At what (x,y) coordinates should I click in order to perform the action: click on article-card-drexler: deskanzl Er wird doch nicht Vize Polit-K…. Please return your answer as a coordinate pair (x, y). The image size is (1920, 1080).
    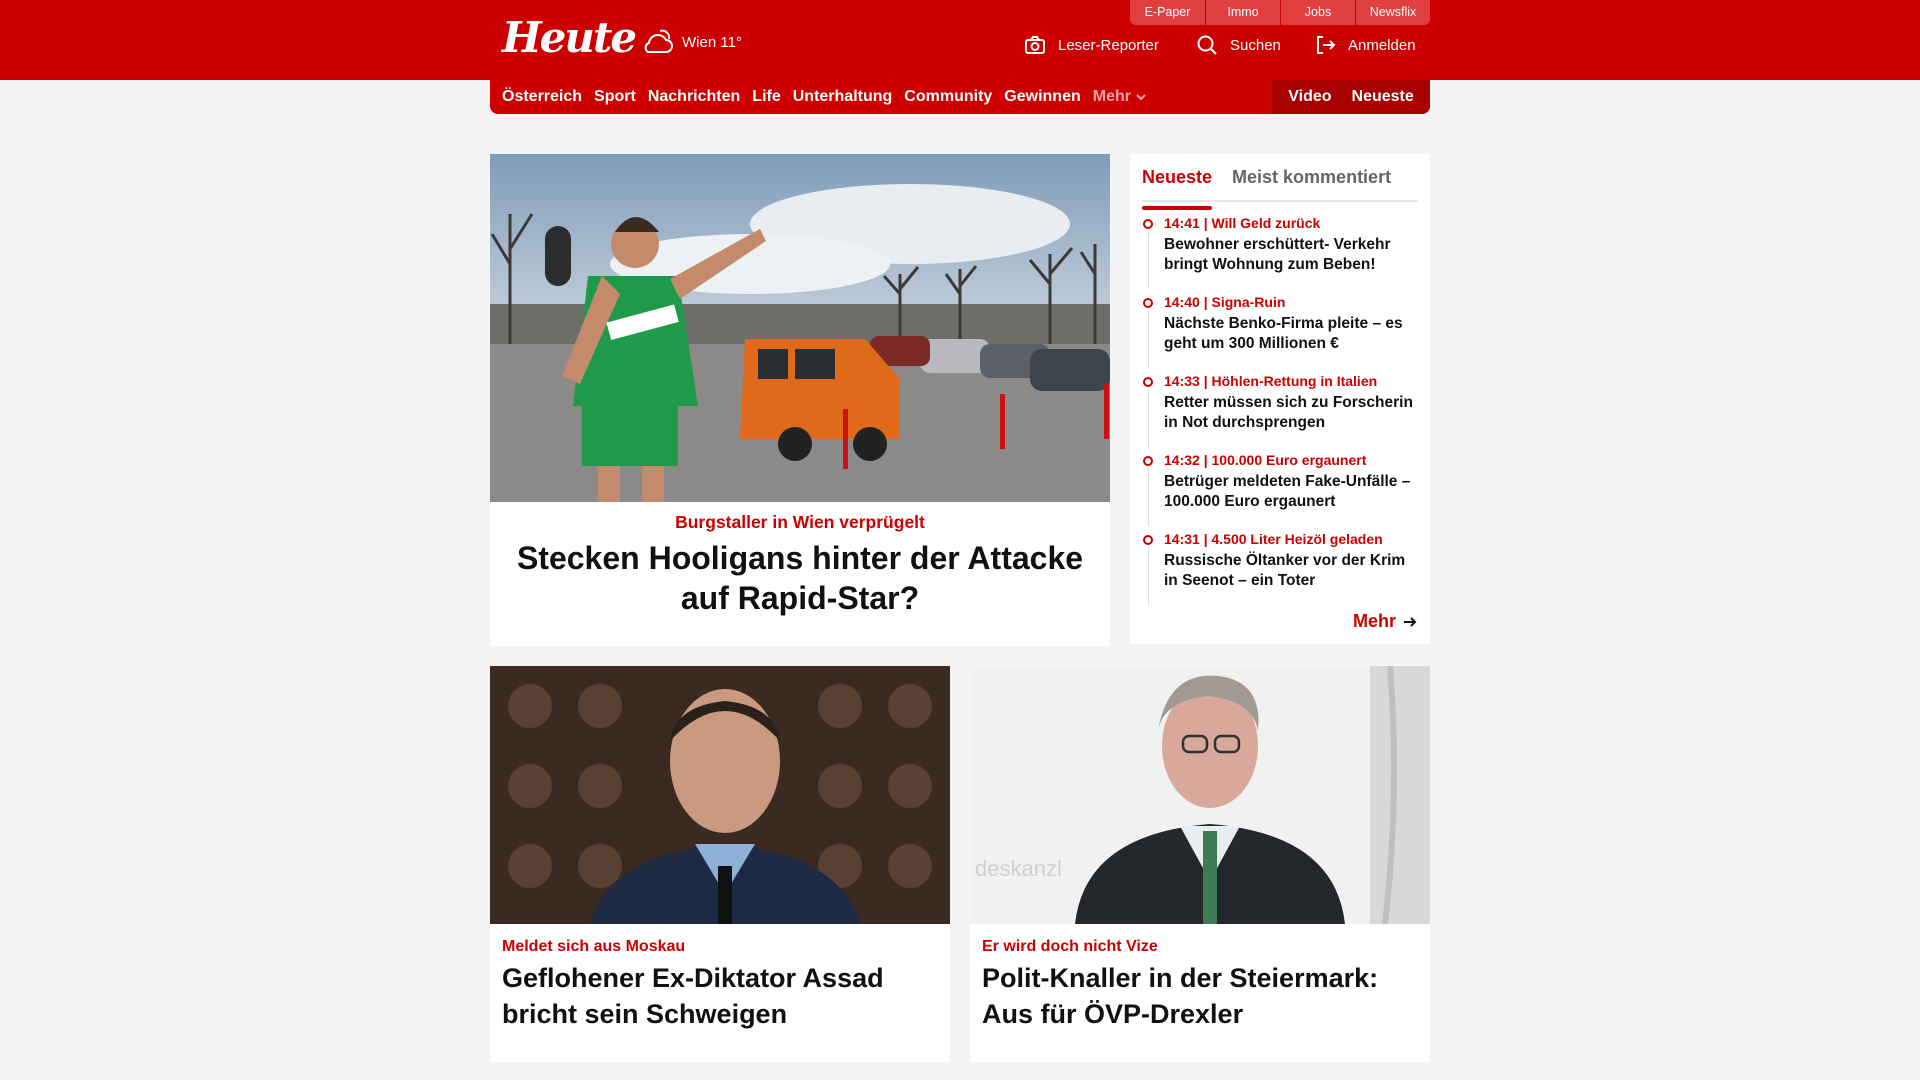
    Looking at the image, I should click on (1200, 864).